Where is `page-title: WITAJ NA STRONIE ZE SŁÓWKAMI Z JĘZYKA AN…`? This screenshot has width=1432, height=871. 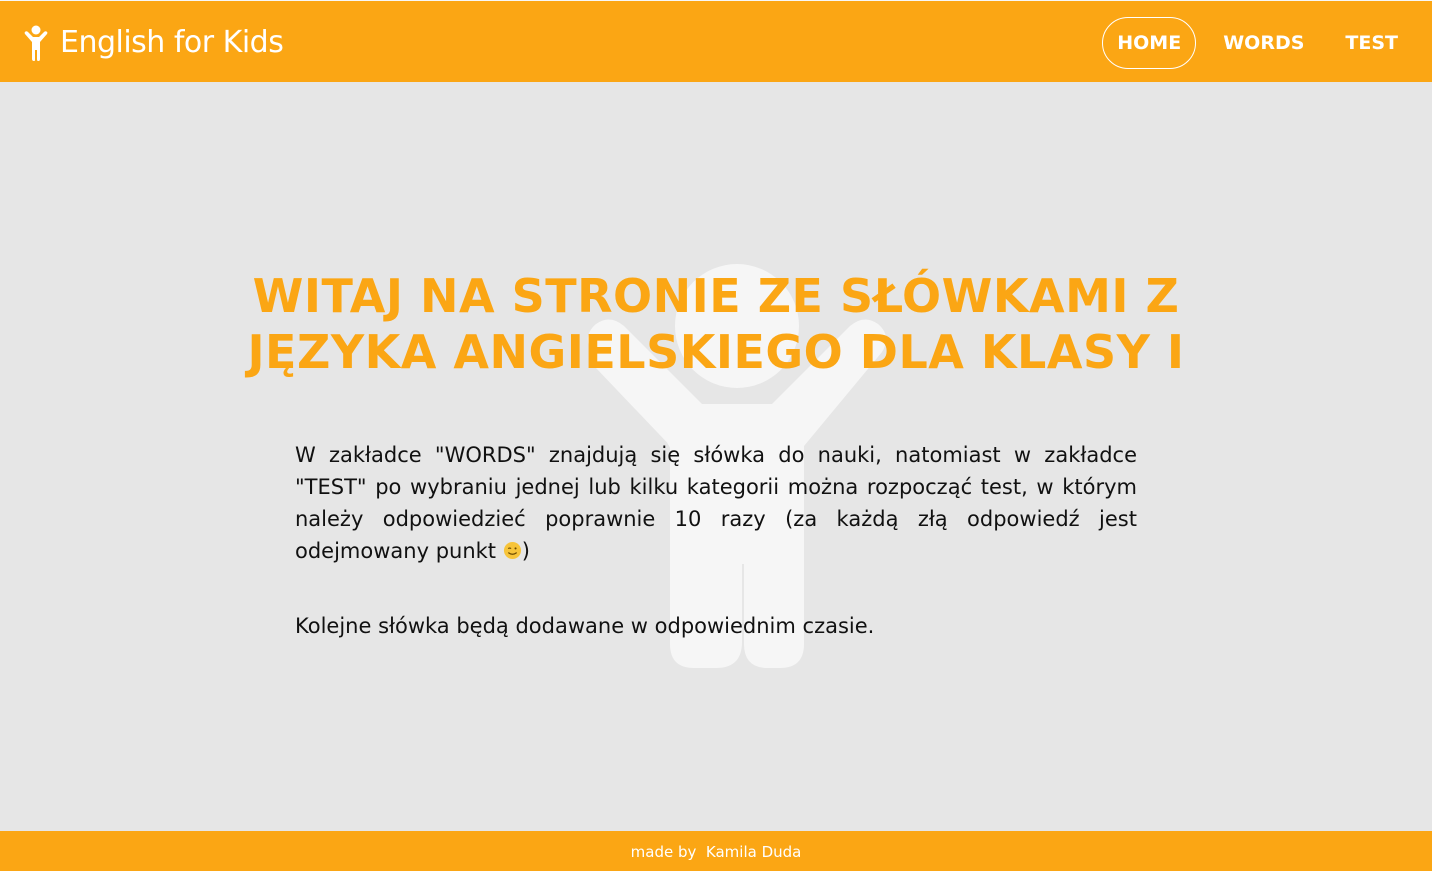
page-title: WITAJ NA STRONIE ZE SŁÓWKAMI Z JĘZYKA AN… is located at coordinates (716, 324).